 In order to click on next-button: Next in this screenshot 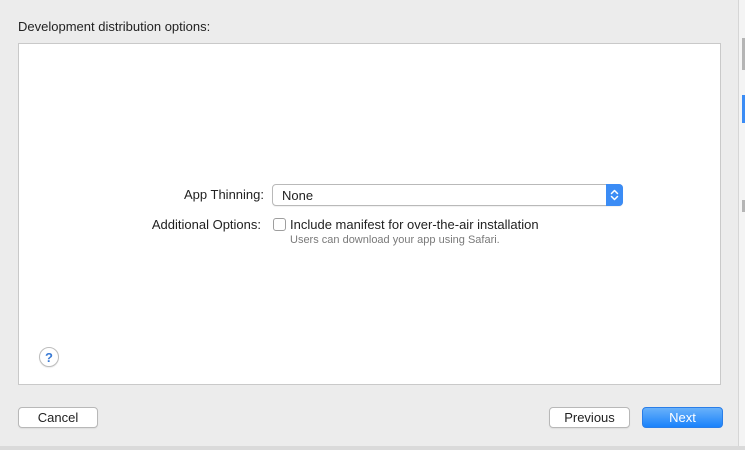, I will do `click(682, 417)`.